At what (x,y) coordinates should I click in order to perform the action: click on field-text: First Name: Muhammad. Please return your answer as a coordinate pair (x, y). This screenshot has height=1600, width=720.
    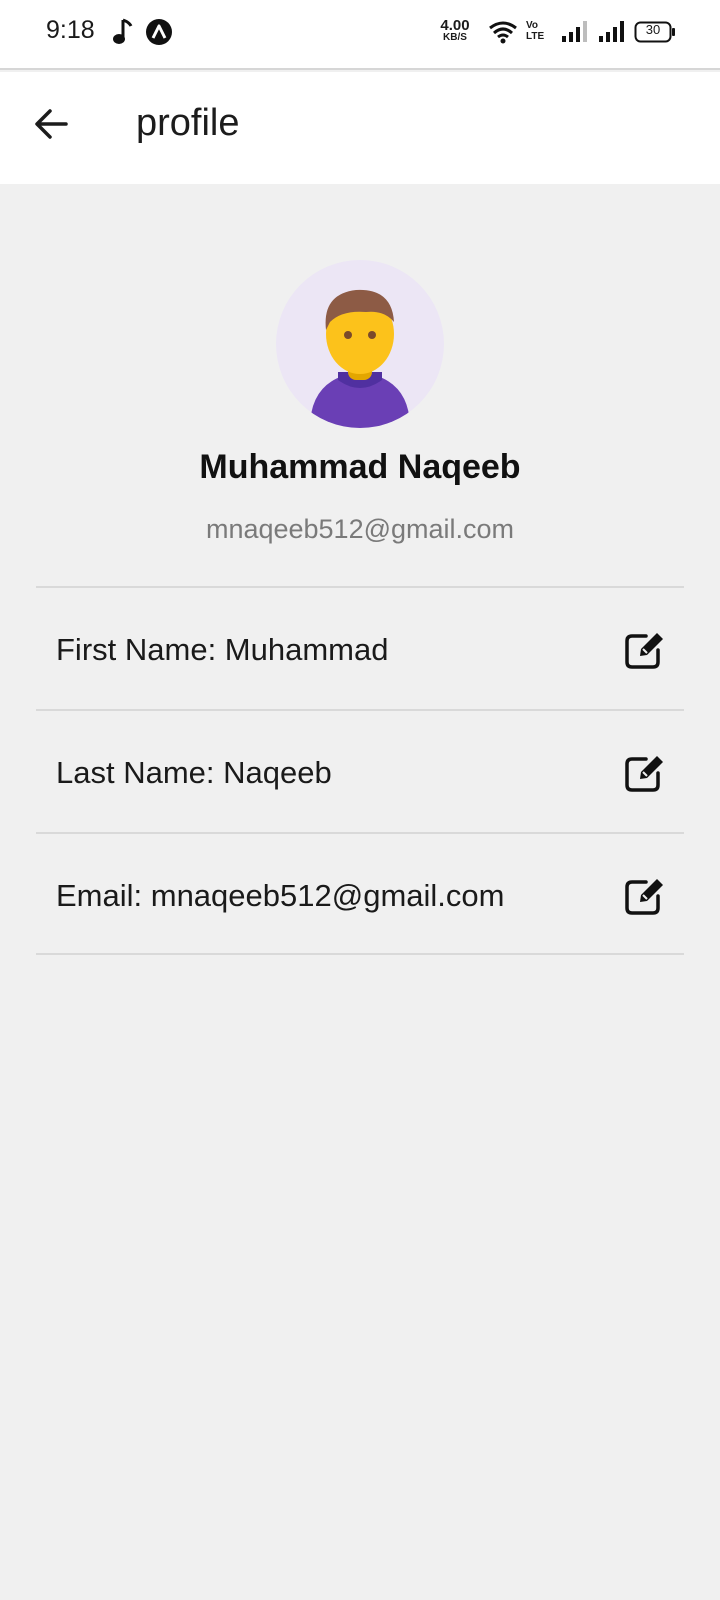
    Looking at the image, I should click on (222, 649).